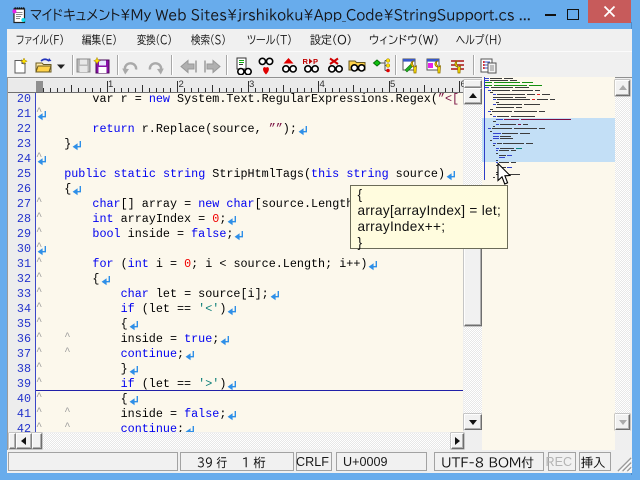 This screenshot has width=640, height=480. I want to click on svg-text: R, so click(306, 61).